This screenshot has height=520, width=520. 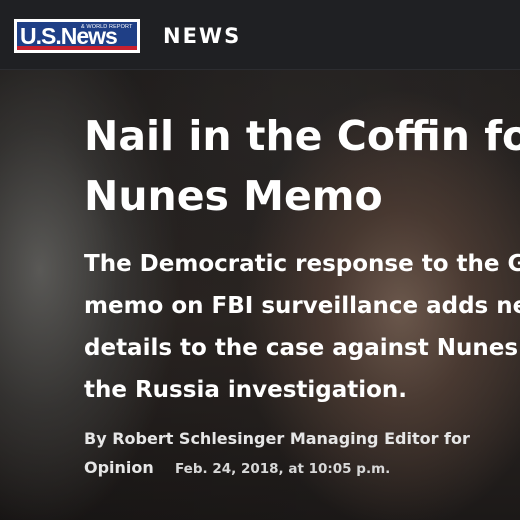 I want to click on dek-line-4: the Russia investigation., so click(x=246, y=390).